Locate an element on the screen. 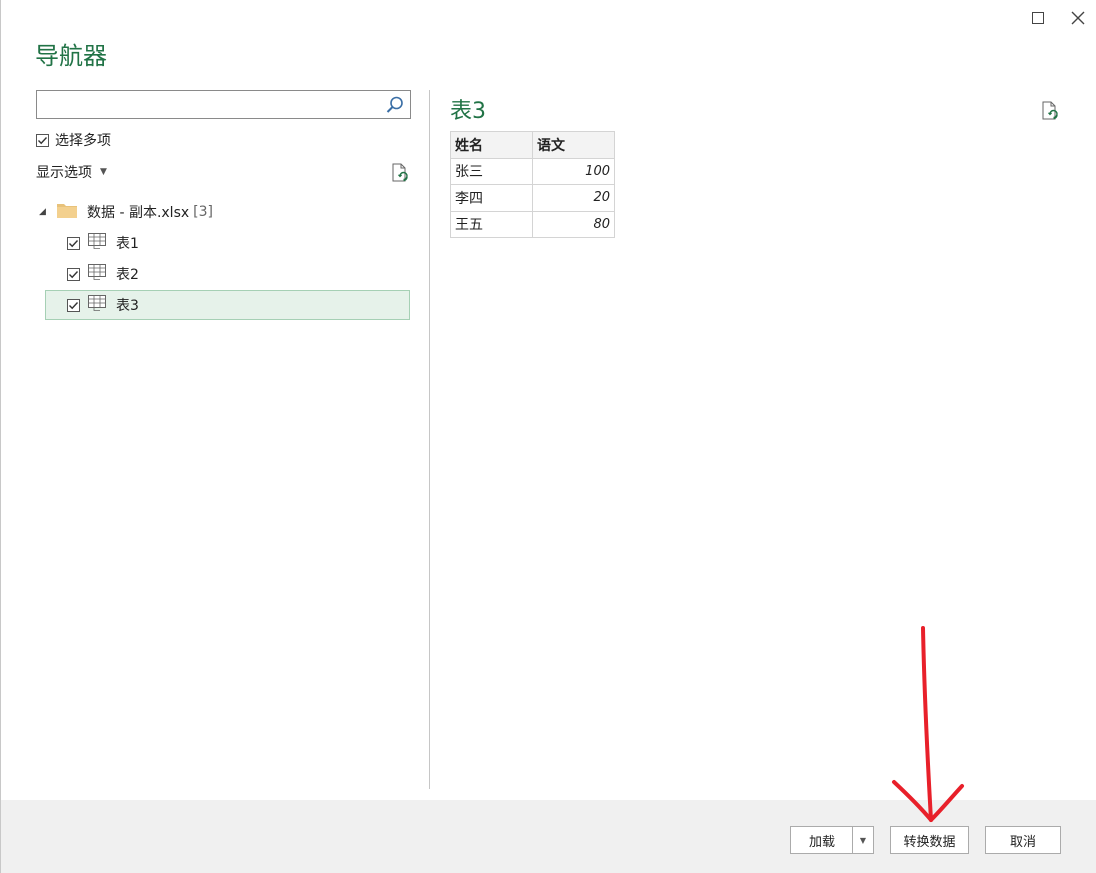  load-button: 加载 is located at coordinates (821, 840).